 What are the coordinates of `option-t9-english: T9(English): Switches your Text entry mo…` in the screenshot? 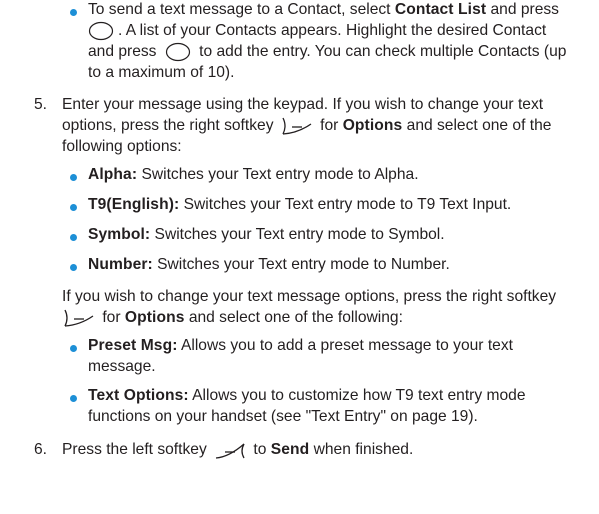 It's located at (300, 204).